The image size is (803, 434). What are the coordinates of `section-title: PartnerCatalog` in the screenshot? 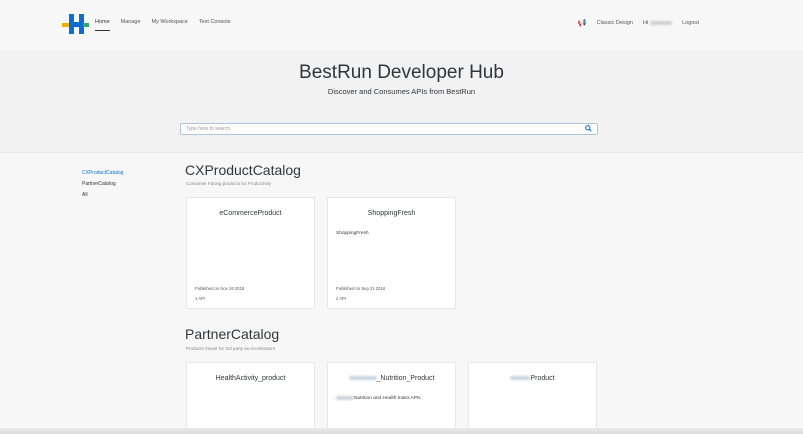 It's located at (232, 334).